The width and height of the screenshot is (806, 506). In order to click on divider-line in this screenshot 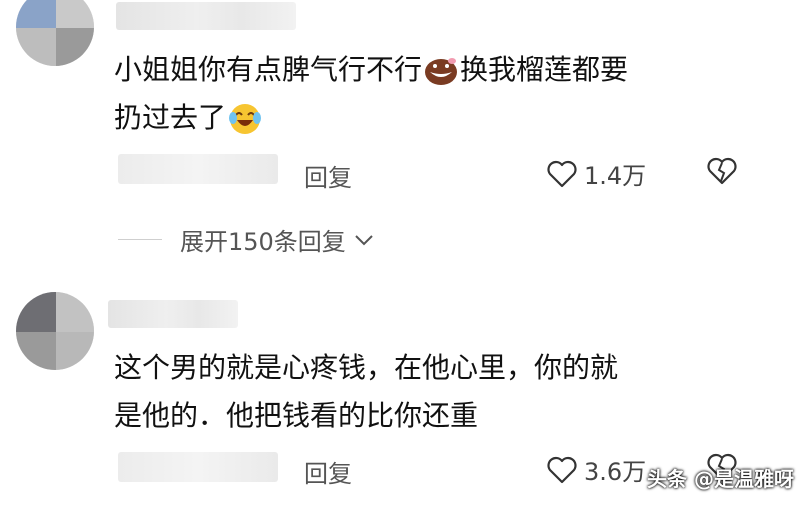, I will do `click(140, 239)`.